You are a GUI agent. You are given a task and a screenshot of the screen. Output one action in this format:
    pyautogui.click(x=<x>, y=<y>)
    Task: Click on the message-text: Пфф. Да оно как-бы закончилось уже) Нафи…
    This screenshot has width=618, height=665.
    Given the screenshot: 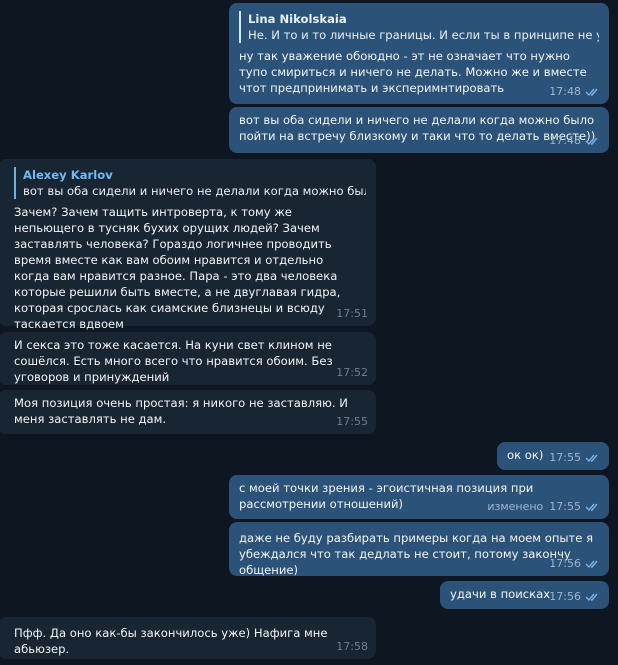 What is the action you would take?
    pyautogui.click(x=171, y=641)
    